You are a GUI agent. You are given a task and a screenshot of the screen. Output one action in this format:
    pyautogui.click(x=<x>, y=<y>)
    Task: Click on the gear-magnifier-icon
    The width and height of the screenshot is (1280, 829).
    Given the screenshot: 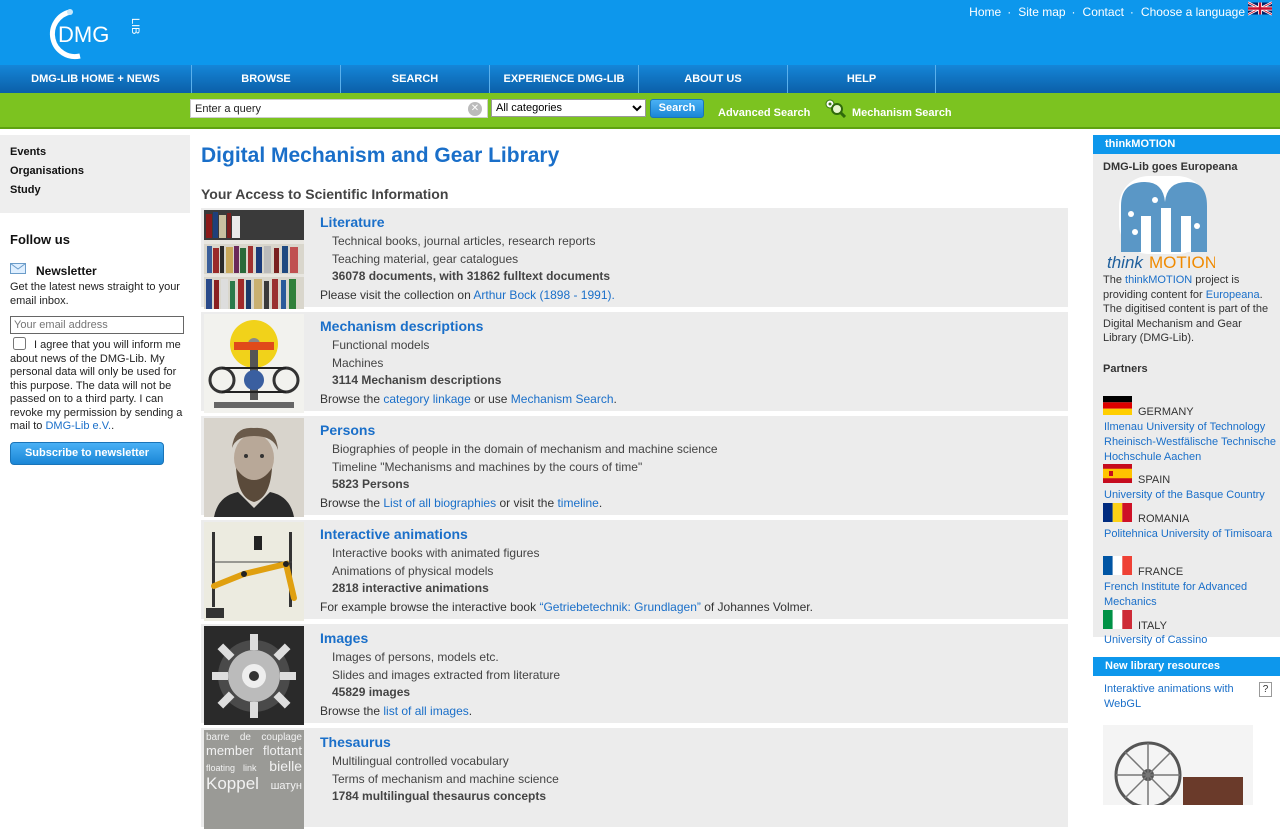 What is the action you would take?
    pyautogui.click(x=835, y=108)
    